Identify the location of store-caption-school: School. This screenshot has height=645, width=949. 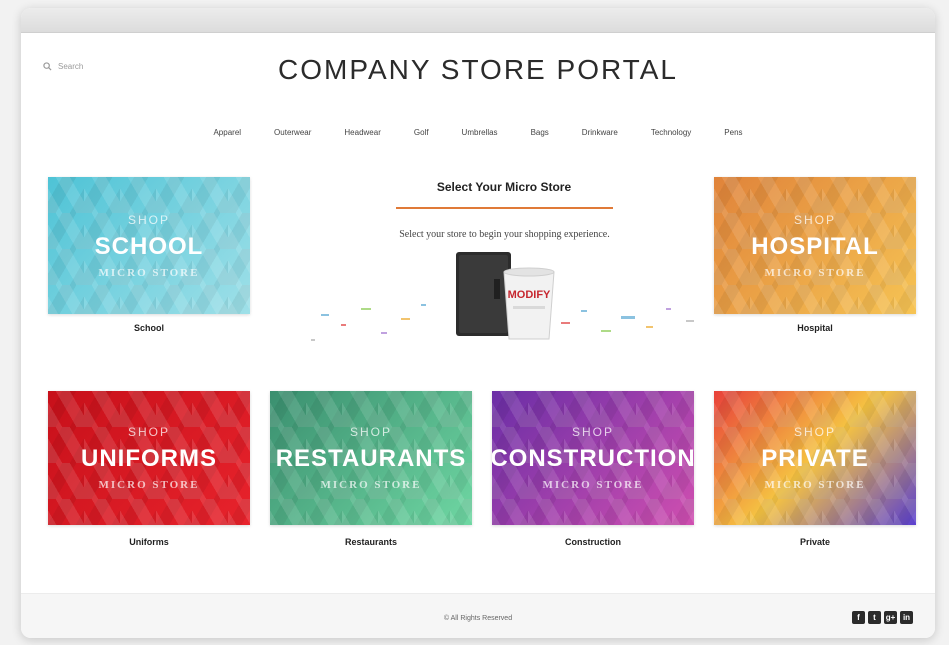
(149, 328).